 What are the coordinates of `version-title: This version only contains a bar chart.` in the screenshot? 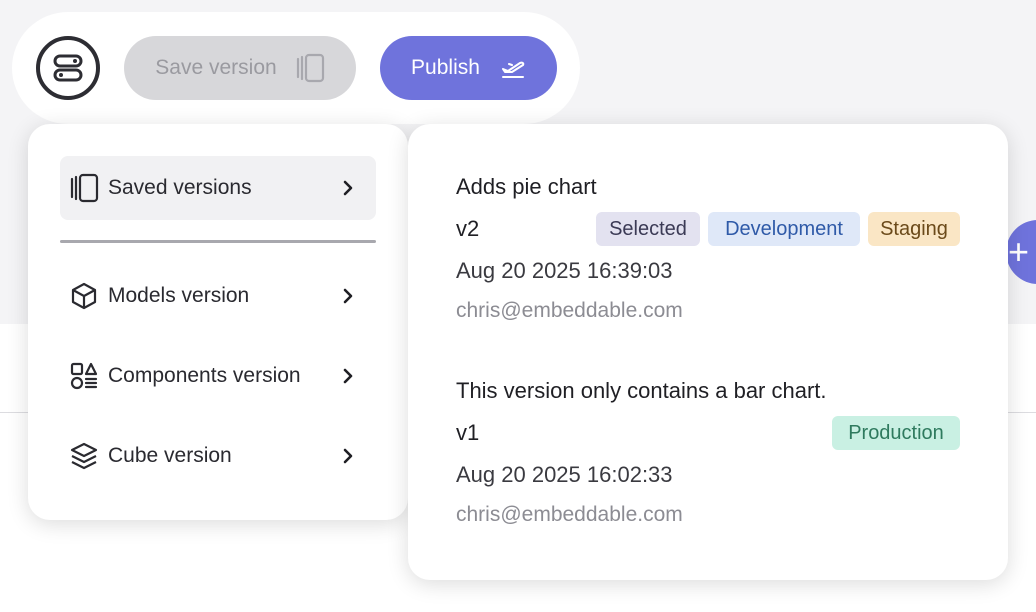 It's located at (641, 390).